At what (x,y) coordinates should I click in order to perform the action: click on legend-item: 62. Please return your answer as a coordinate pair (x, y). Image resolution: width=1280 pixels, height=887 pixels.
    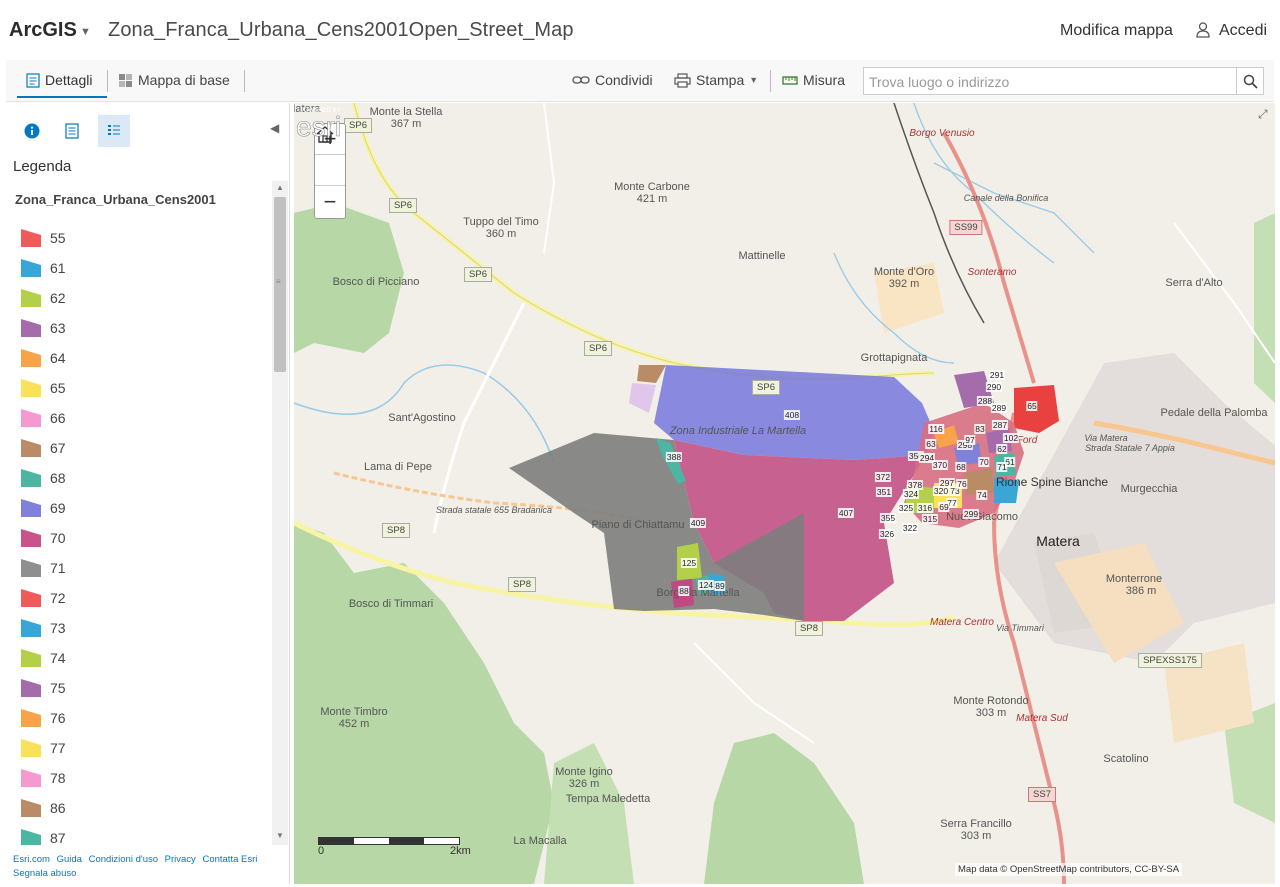
    Looking at the image, I should click on (140, 298).